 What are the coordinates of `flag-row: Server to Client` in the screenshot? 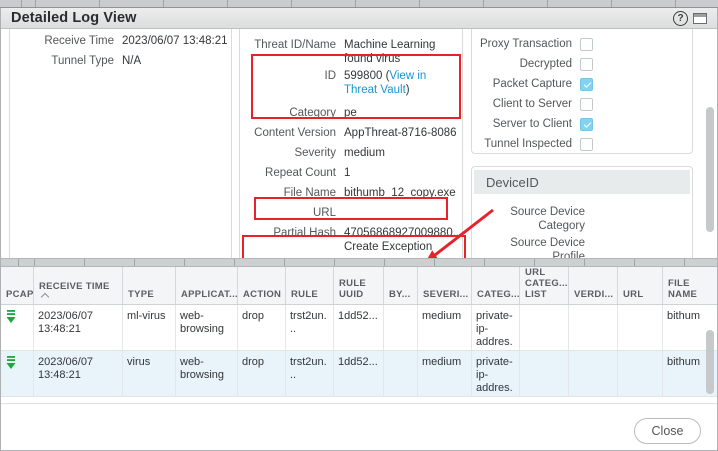 It's located at (582, 124).